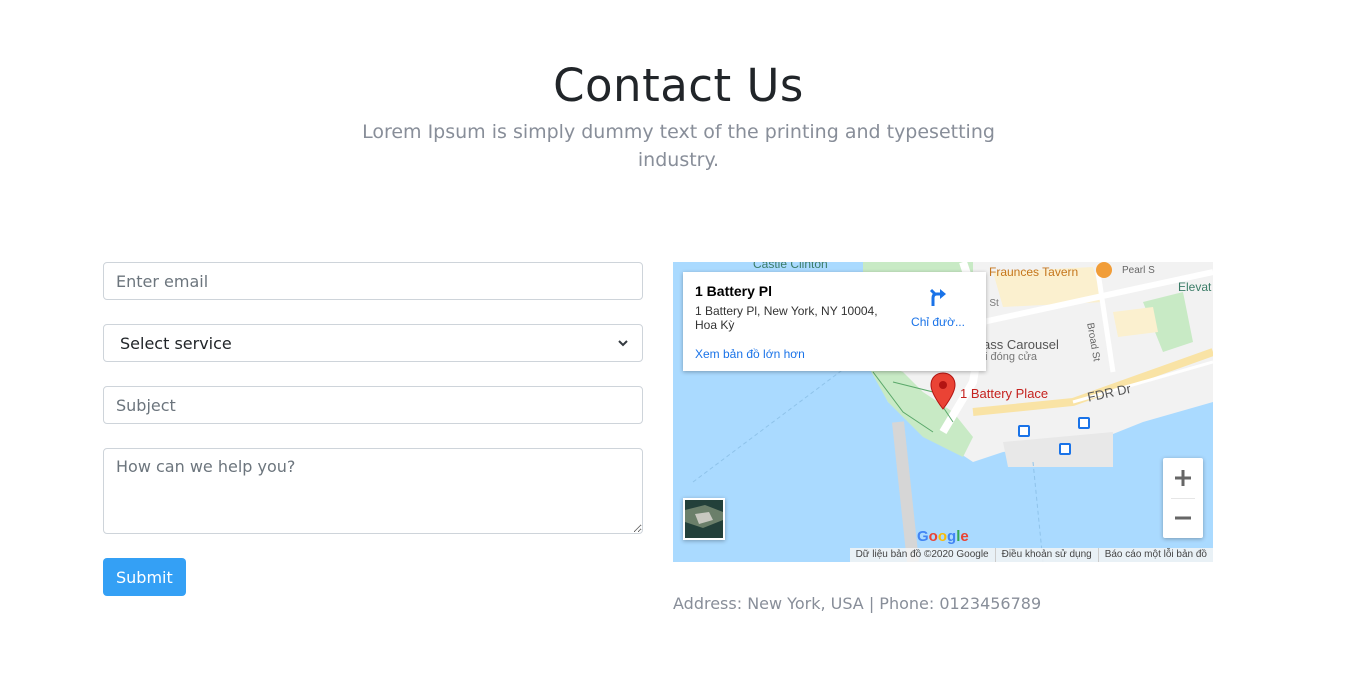  Describe the element at coordinates (790, 266) in the screenshot. I see `map-label-castle-clinton: Castle Clinton` at that location.